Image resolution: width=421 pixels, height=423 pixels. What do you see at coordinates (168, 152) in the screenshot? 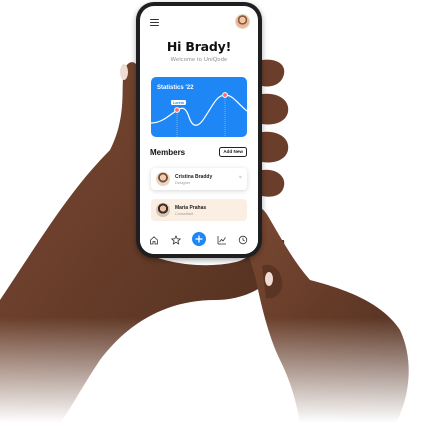
I see `members-heading: Members` at bounding box center [168, 152].